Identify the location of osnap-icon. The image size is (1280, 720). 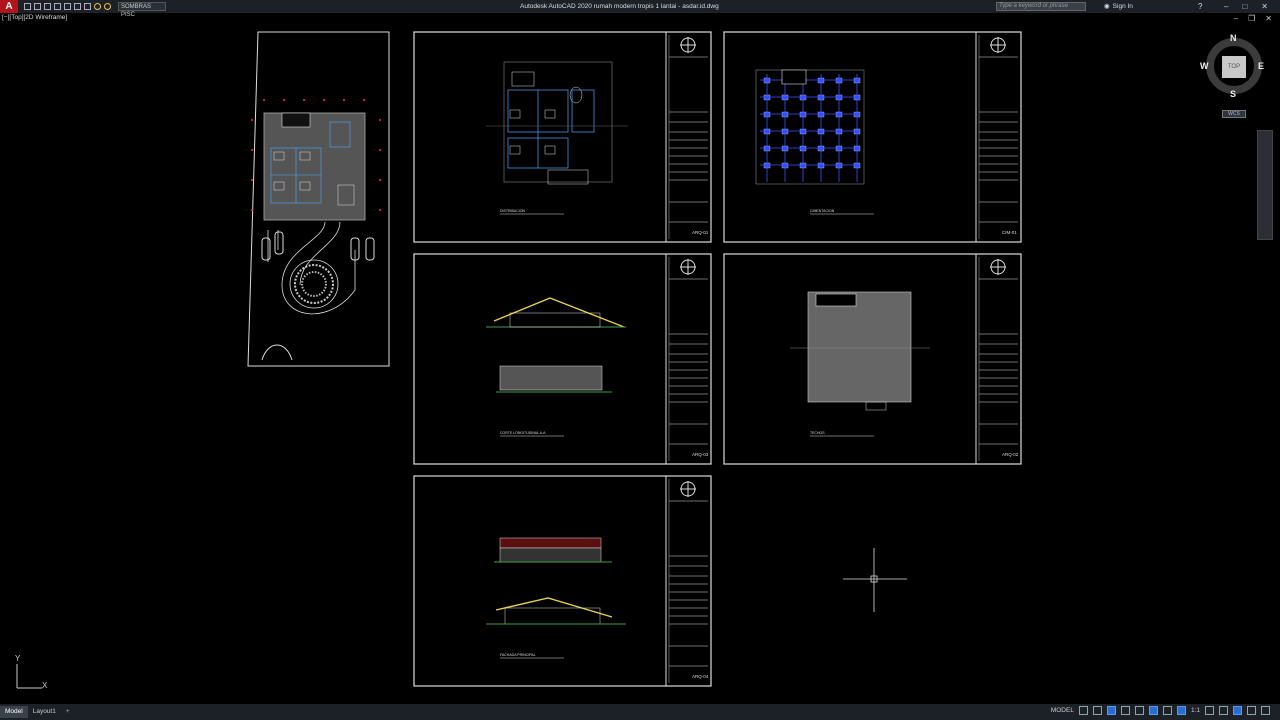
(1139, 710).